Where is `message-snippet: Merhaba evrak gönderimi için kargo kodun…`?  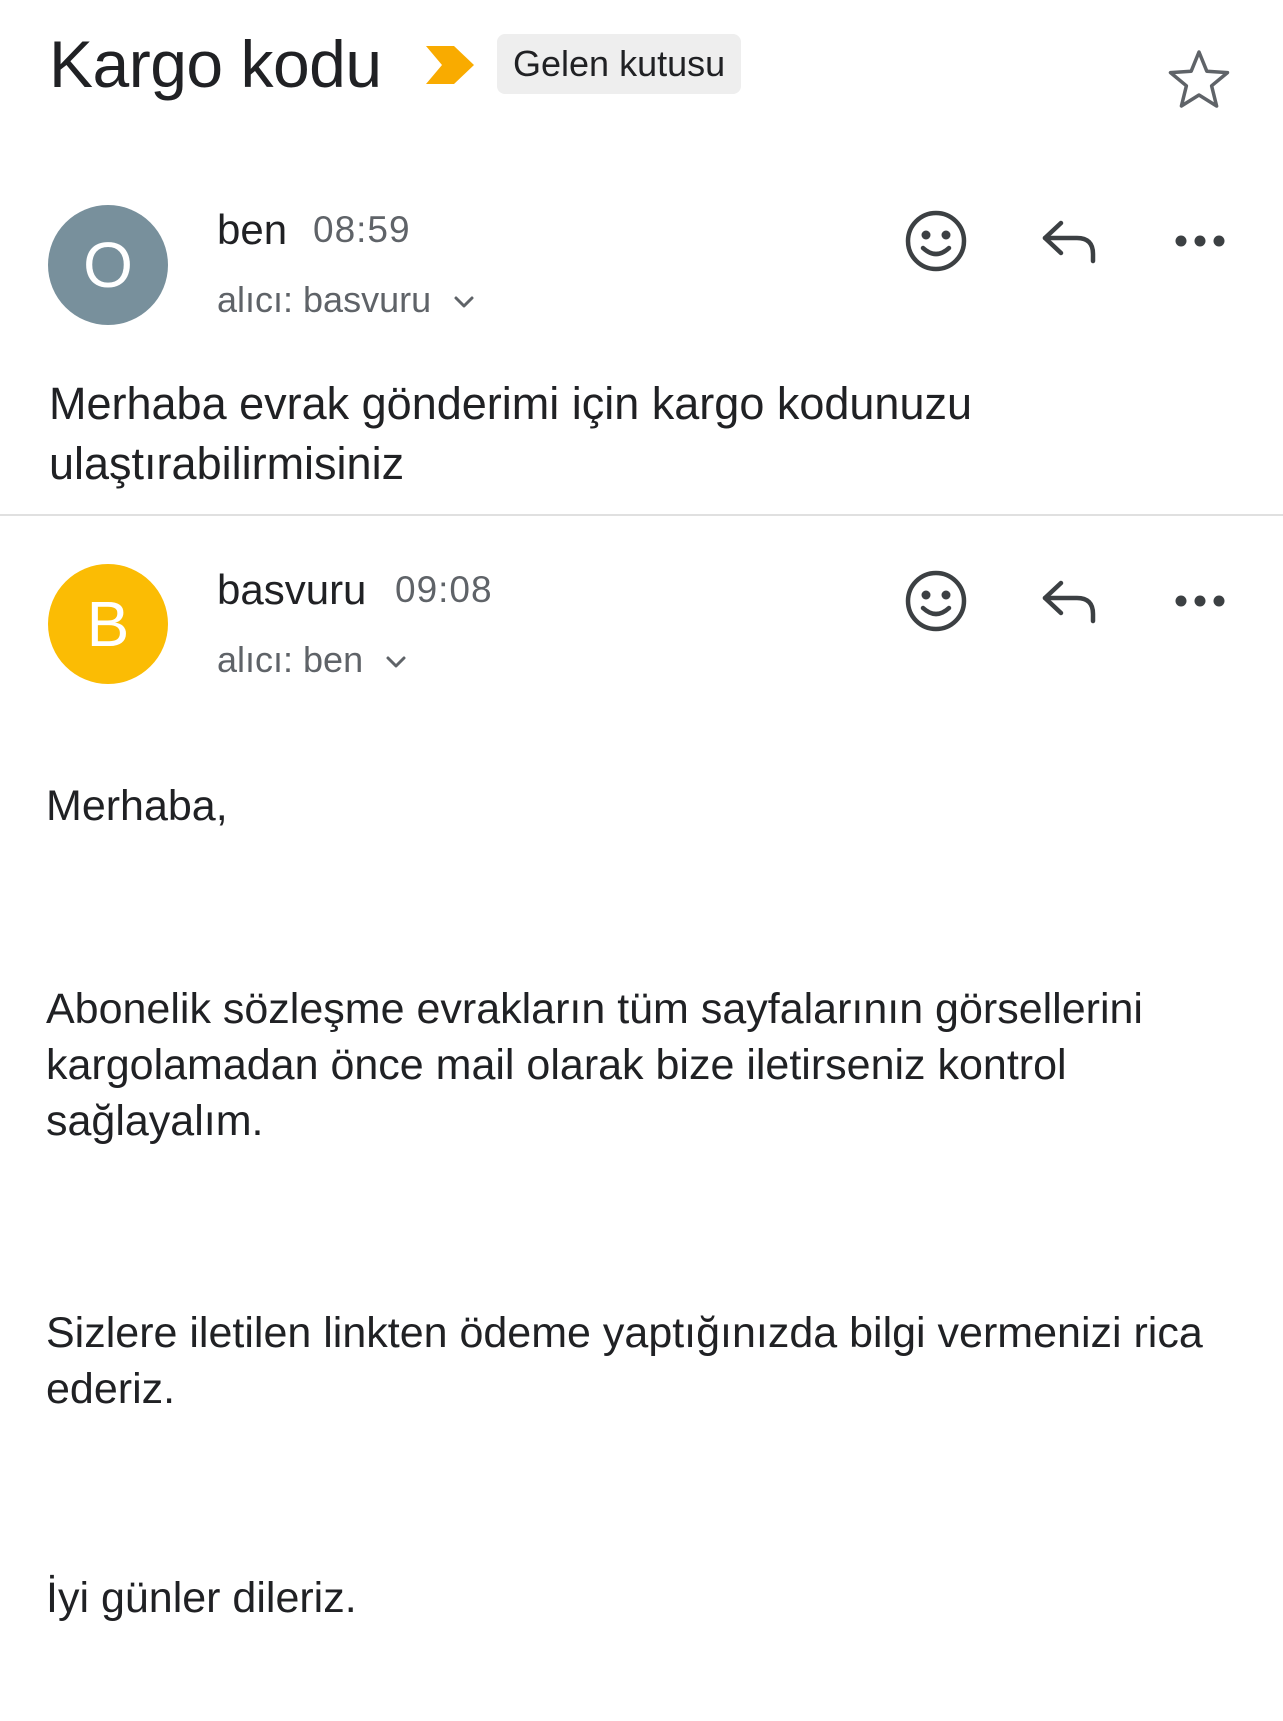 message-snippet: Merhaba evrak gönderimi için kargo kodun… is located at coordinates (624, 434).